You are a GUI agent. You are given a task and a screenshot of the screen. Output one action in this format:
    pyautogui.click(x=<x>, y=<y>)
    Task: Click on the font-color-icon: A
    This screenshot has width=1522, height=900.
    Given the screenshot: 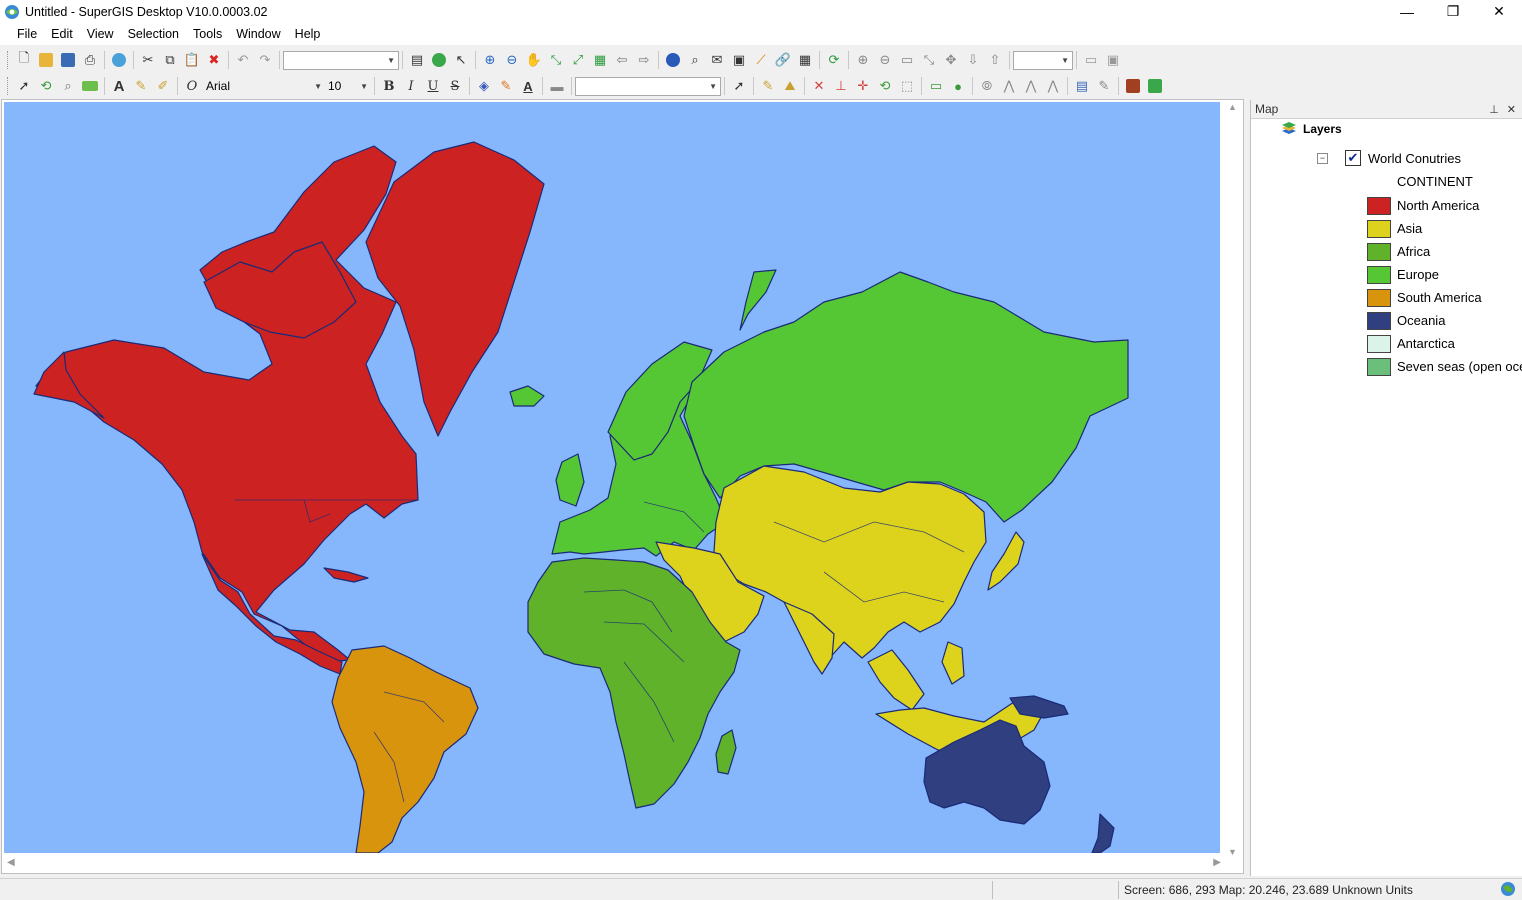 What is the action you would take?
    pyautogui.click(x=528, y=86)
    